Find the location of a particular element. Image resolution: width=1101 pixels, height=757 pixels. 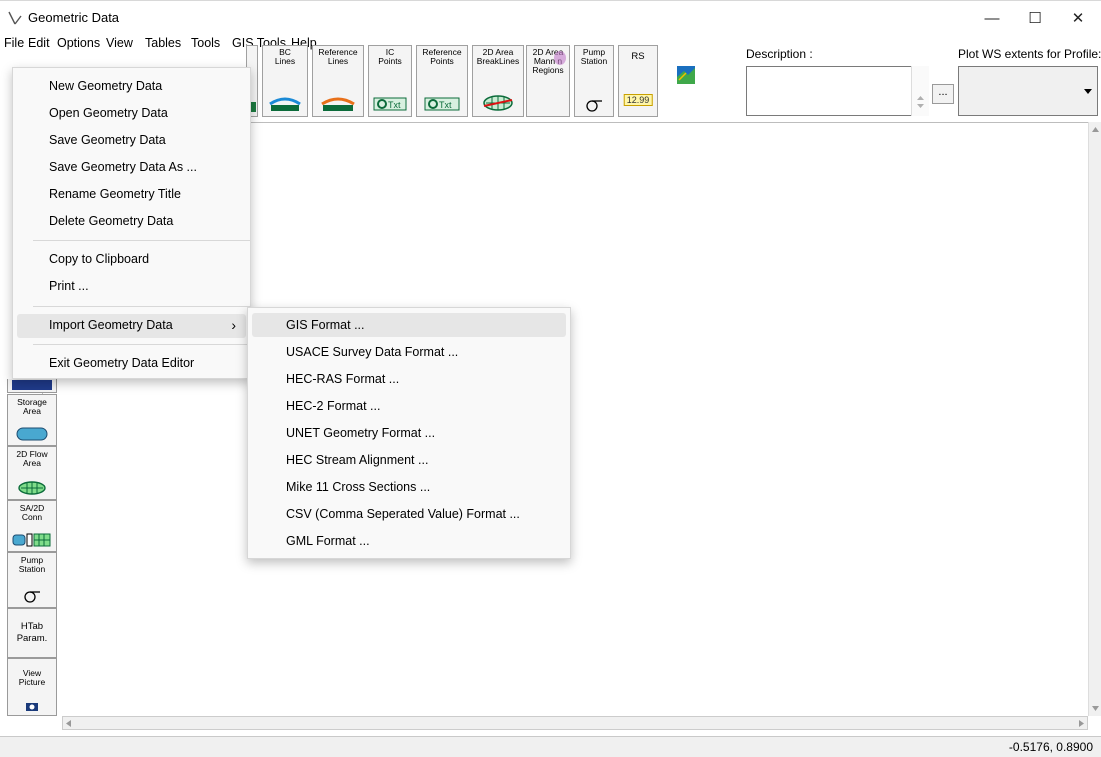

menu-tools: Tools is located at coordinates (205, 43).